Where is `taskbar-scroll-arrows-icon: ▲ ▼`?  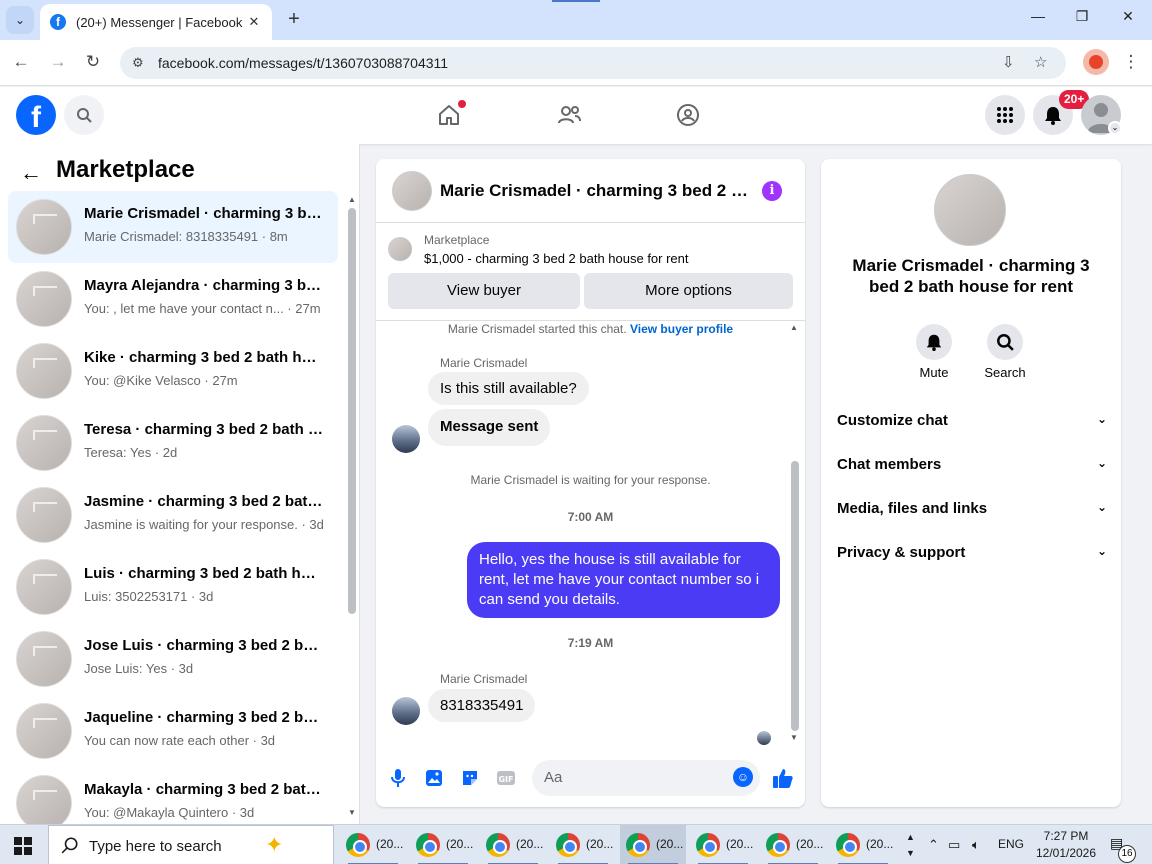
taskbar-scroll-arrows-icon: ▲ ▼ is located at coordinates (910, 845).